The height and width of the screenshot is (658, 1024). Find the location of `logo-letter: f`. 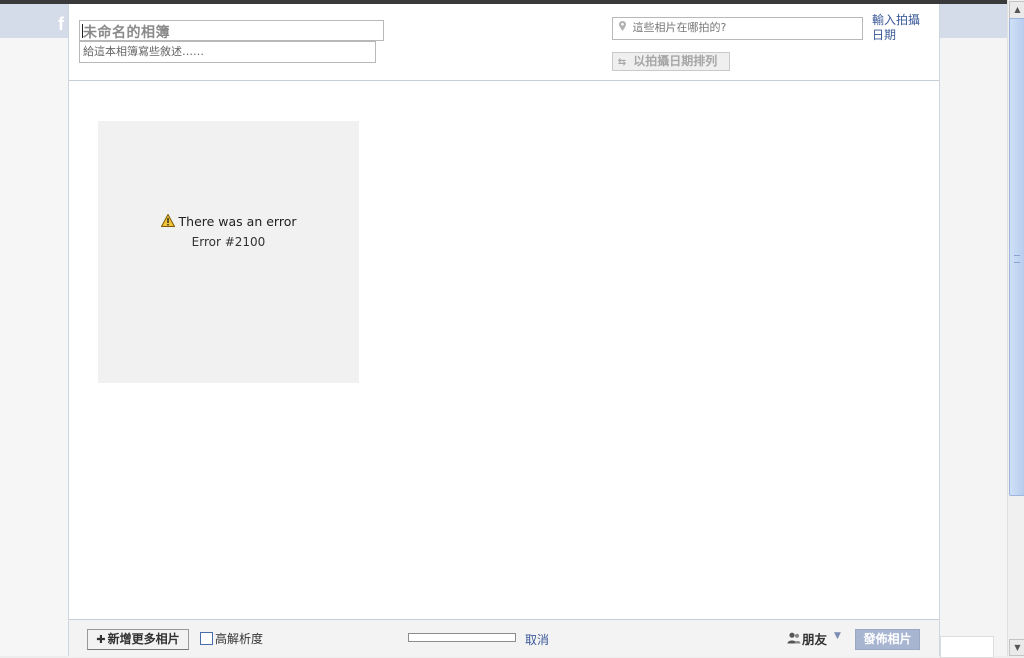

logo-letter: f is located at coordinates (61, 24).